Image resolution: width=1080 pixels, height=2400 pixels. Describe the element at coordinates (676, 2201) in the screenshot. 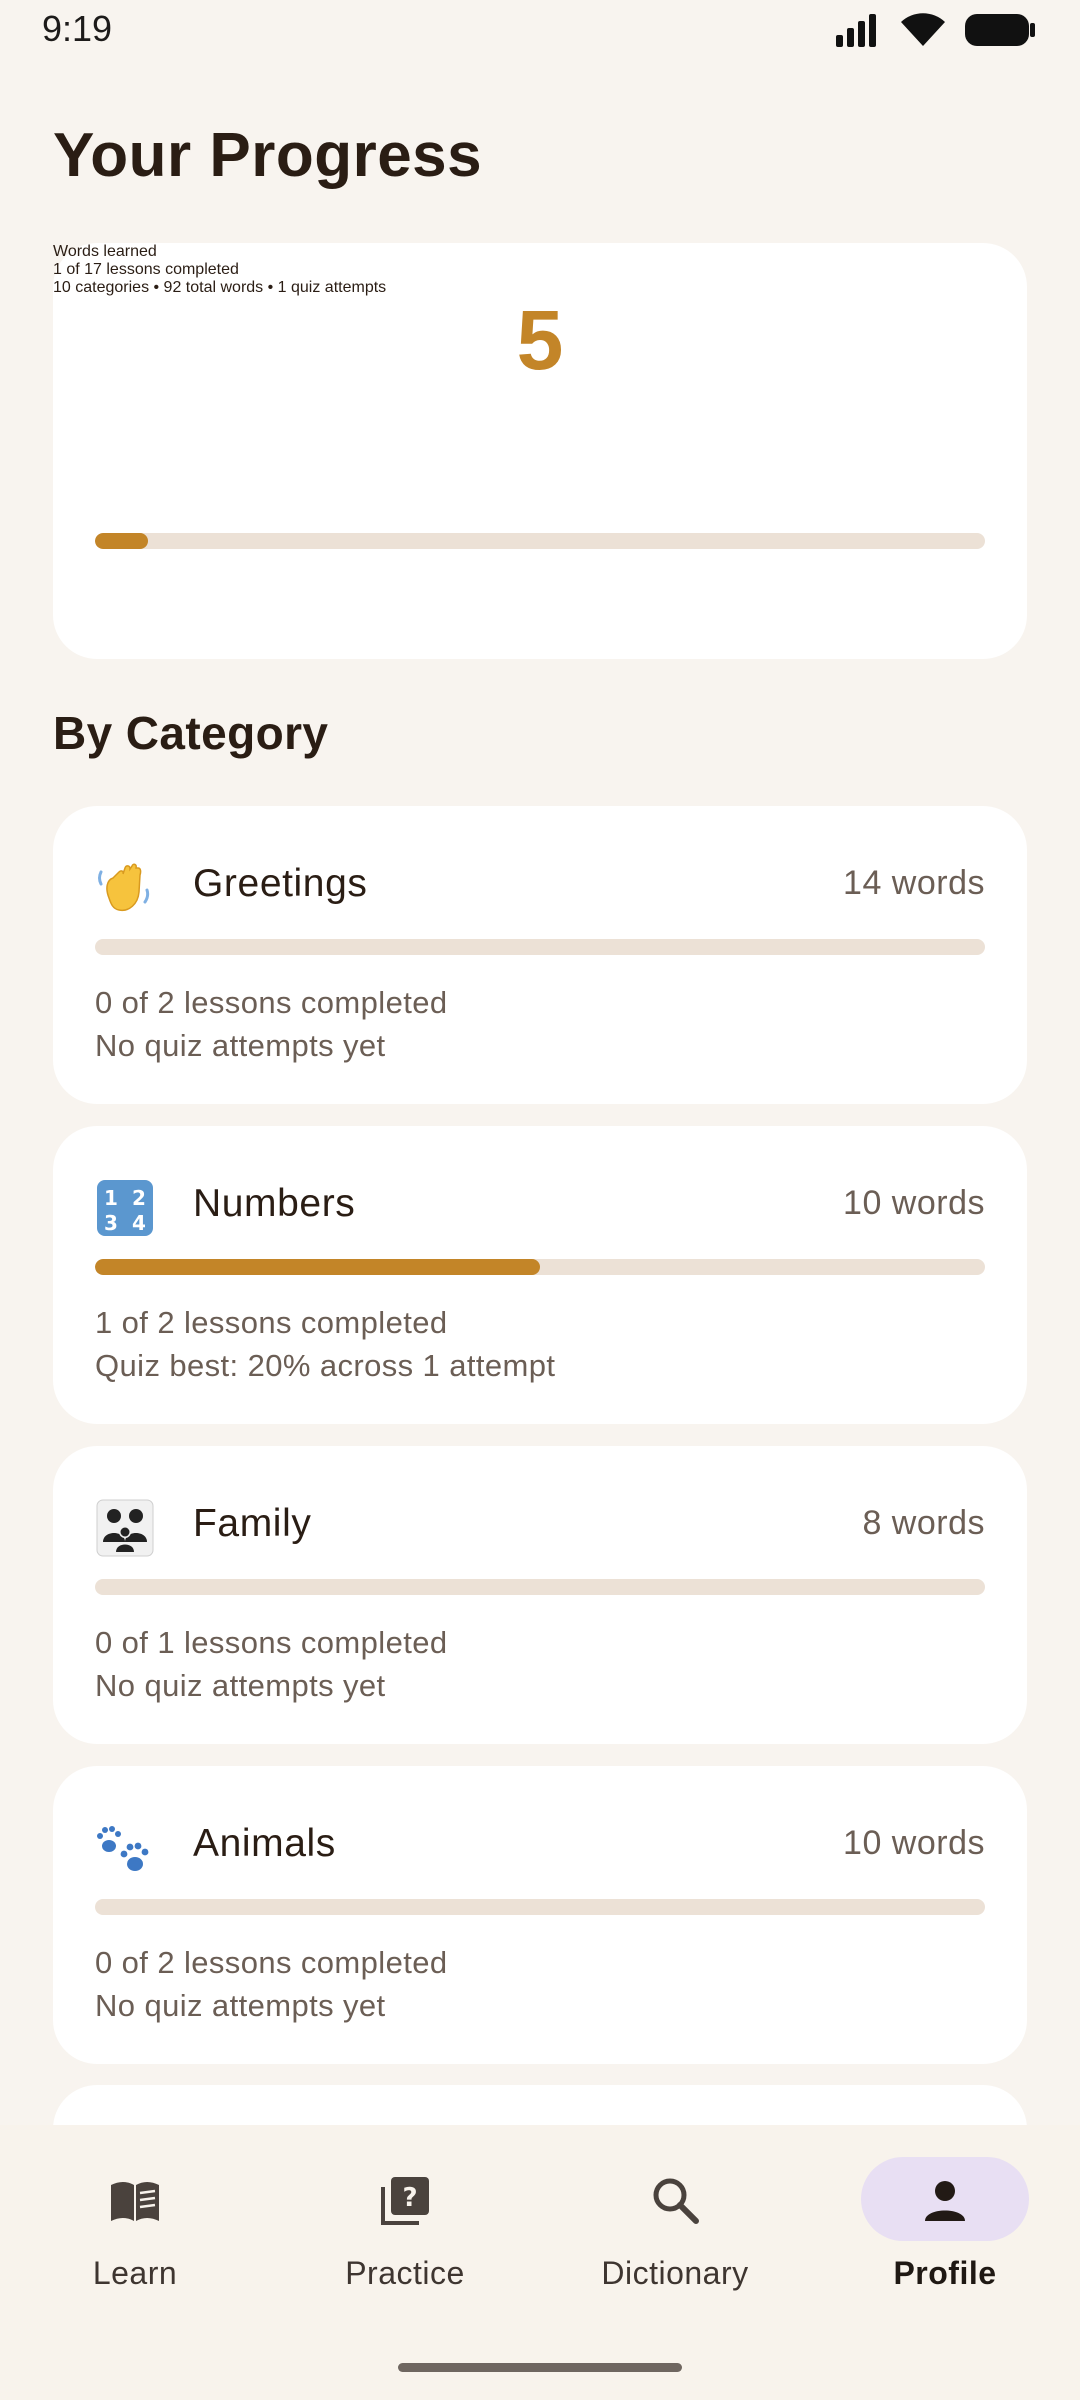

I see `search-icon` at that location.